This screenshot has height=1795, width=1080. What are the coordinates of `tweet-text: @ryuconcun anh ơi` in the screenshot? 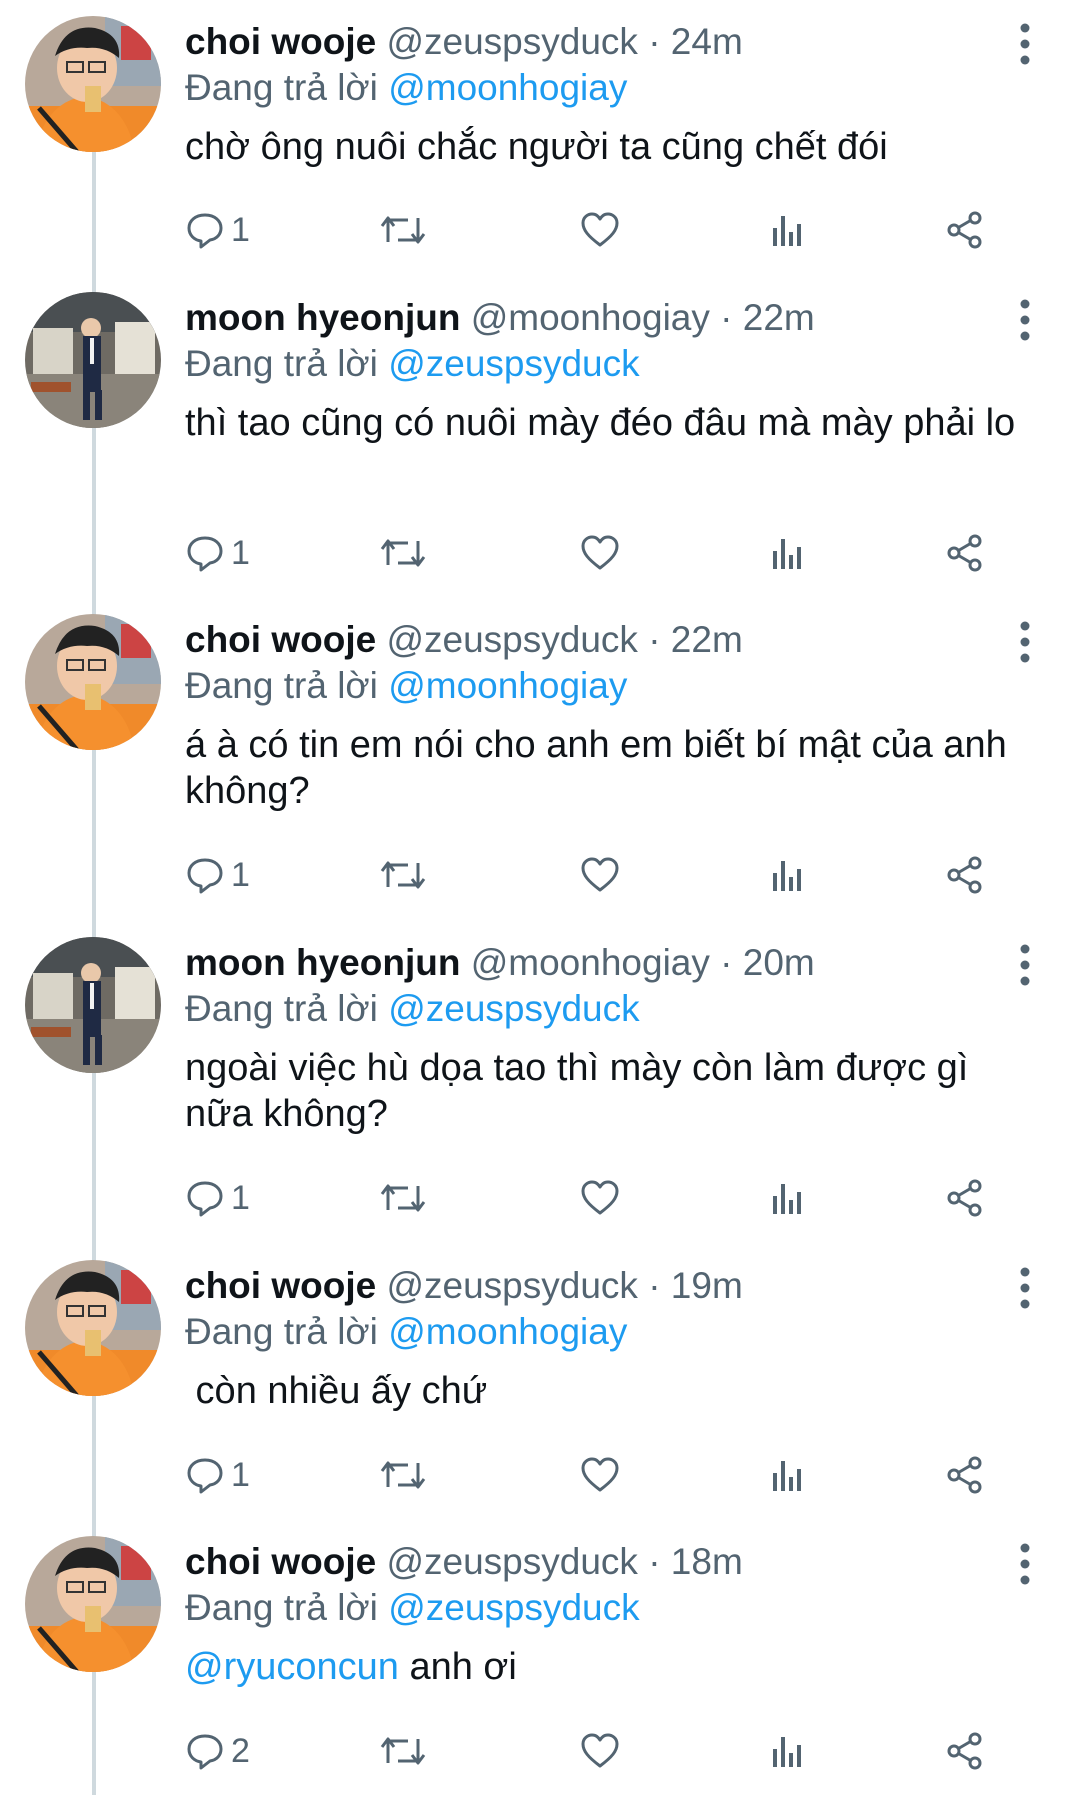 It's located at (615, 1667).